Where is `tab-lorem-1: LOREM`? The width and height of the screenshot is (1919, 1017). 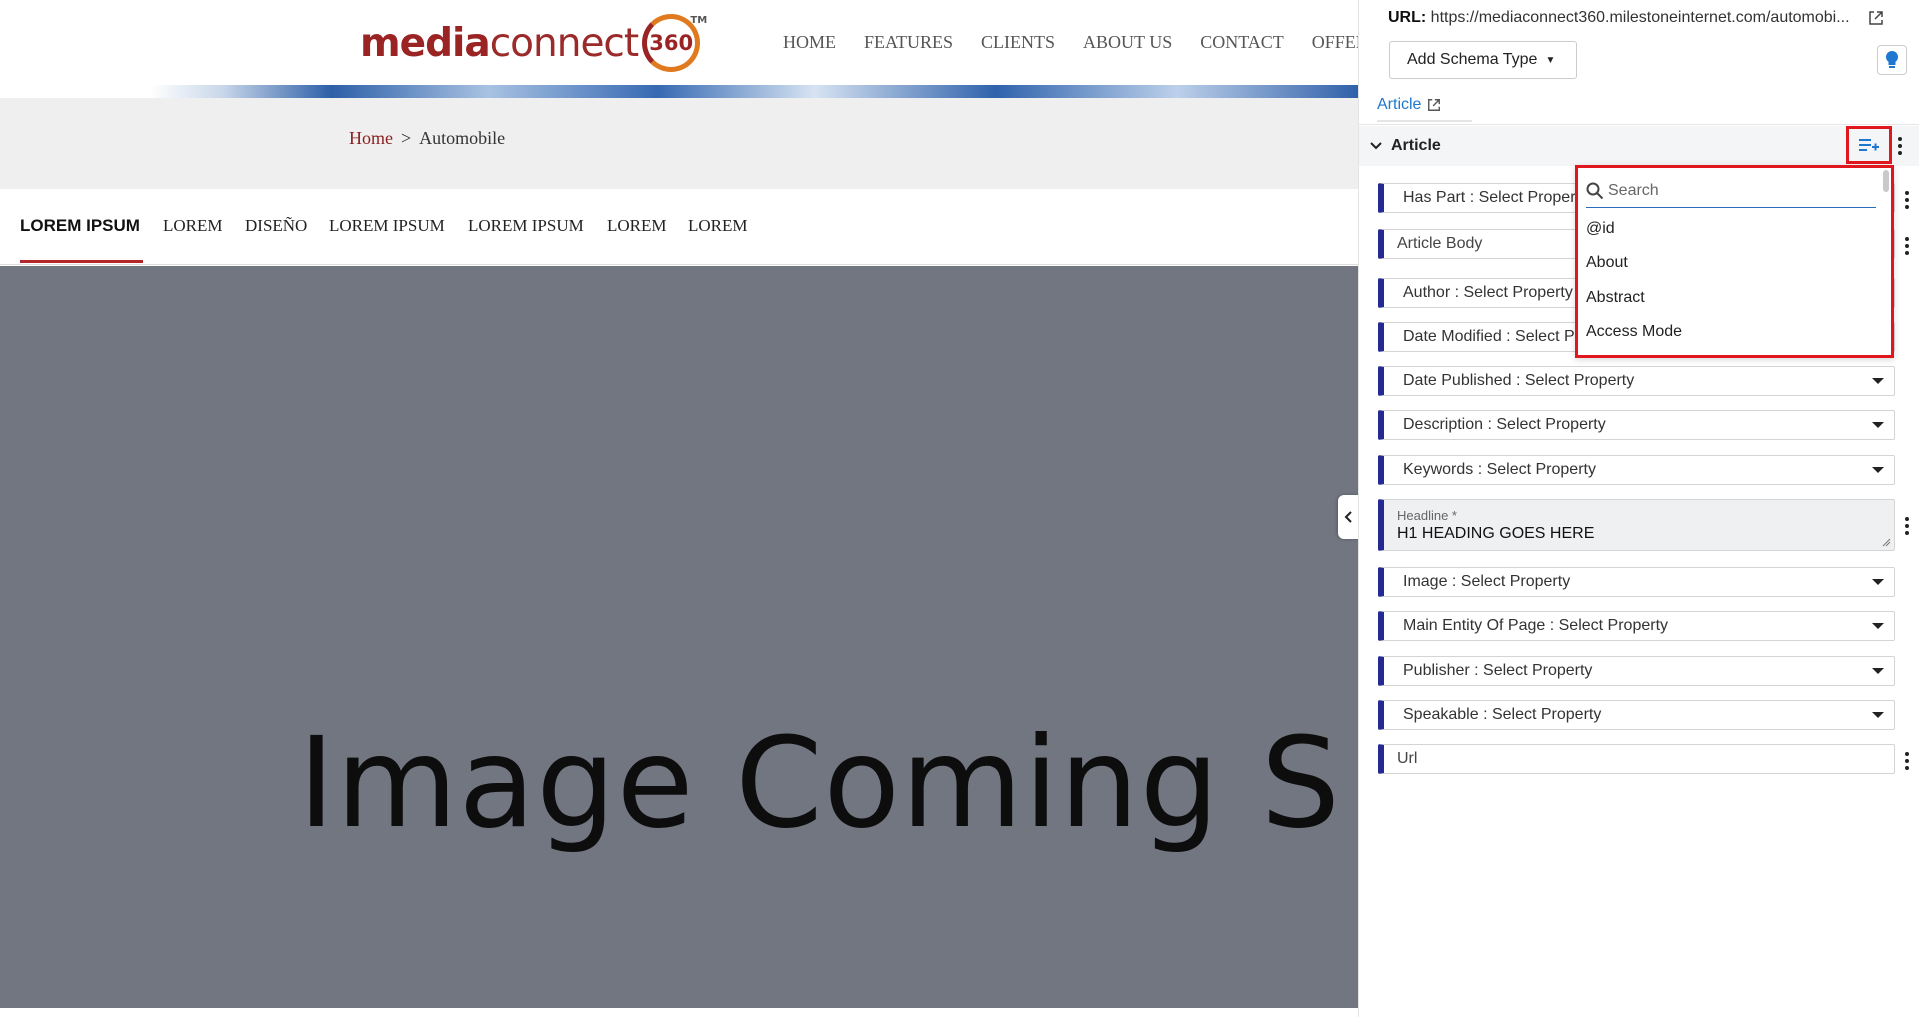 tab-lorem-1: LOREM is located at coordinates (193, 226).